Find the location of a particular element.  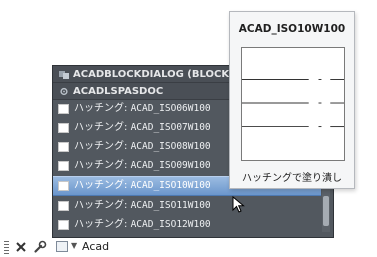

suggestion-item-iso12: ハッチング: ACAD_ISO12W100 is located at coordinates (187, 225).